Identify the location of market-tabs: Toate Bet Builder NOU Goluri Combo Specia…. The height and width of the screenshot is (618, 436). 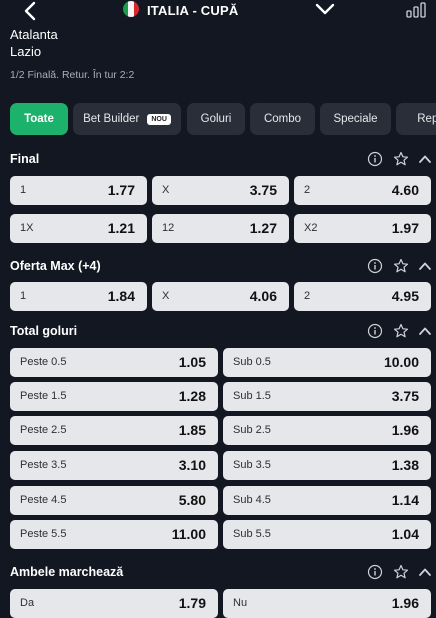
(223, 119).